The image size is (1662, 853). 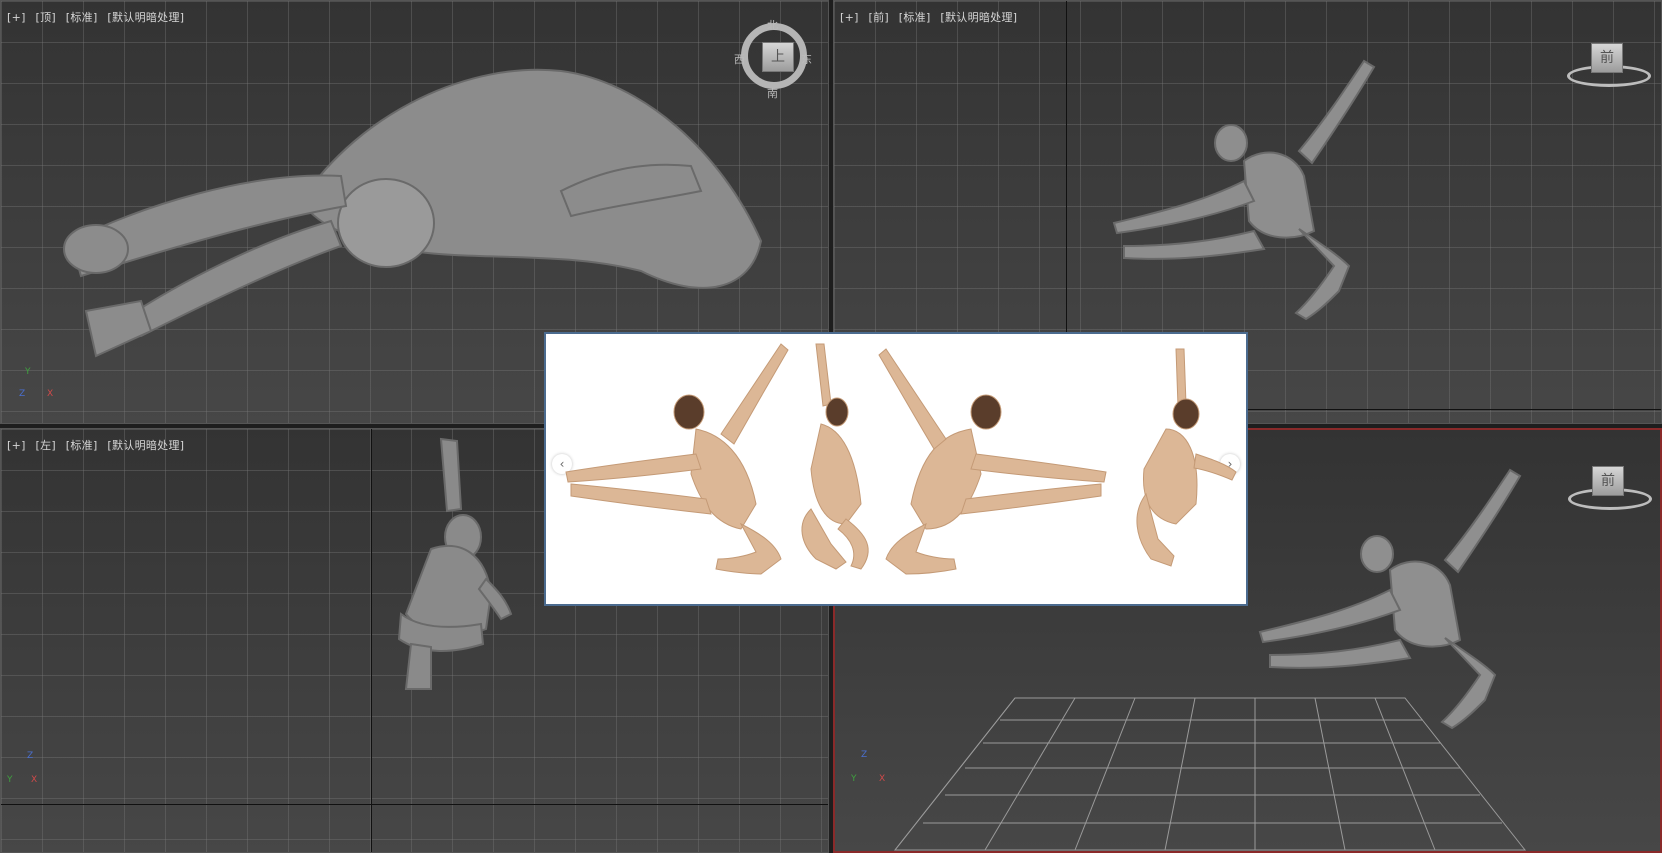 I want to click on axis-gizmo-c: X, so click(x=34, y=780).